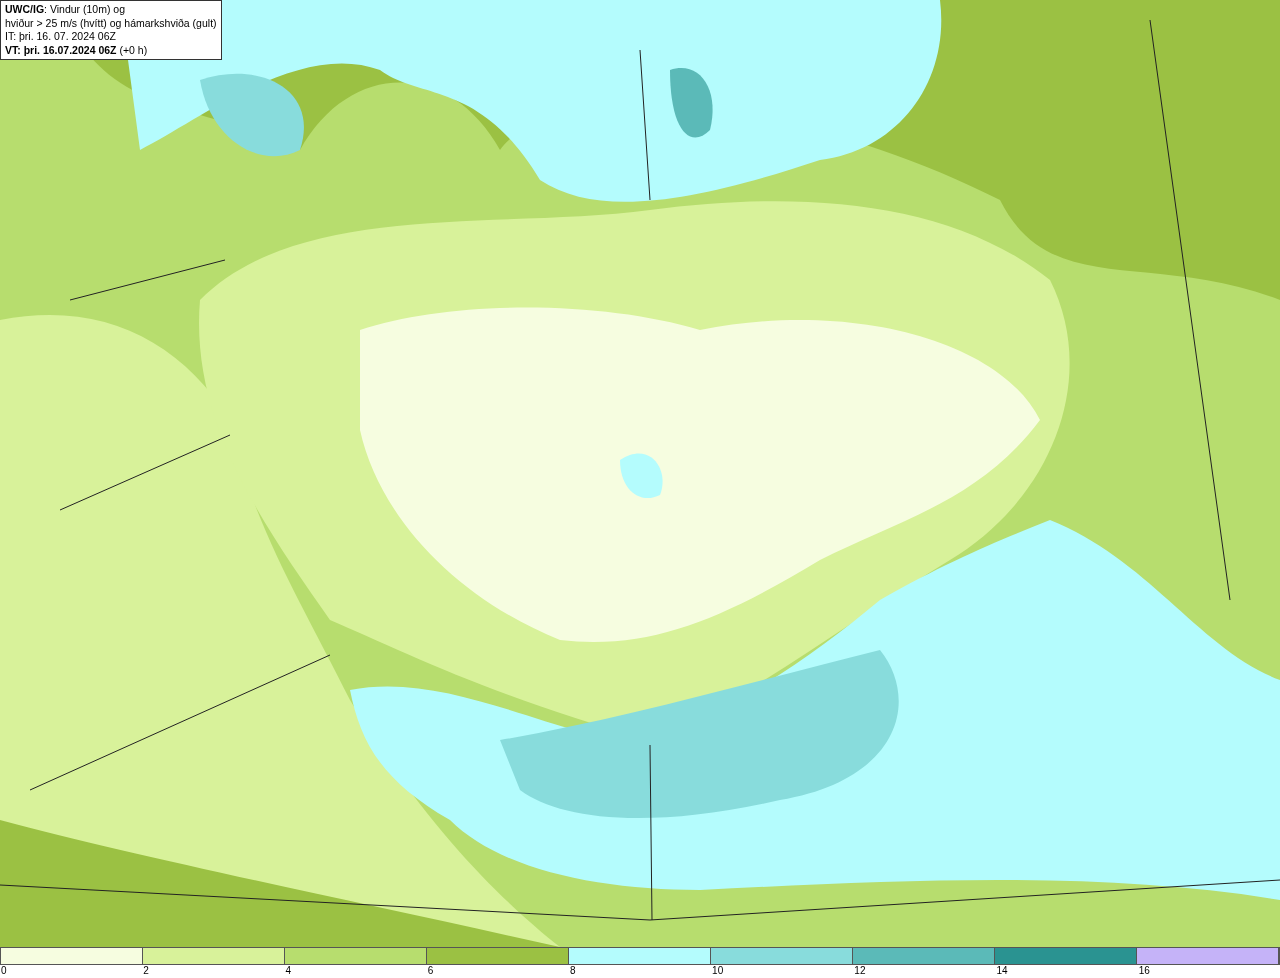  Describe the element at coordinates (572, 970) in the screenshot. I see `legend-label: 8` at that location.